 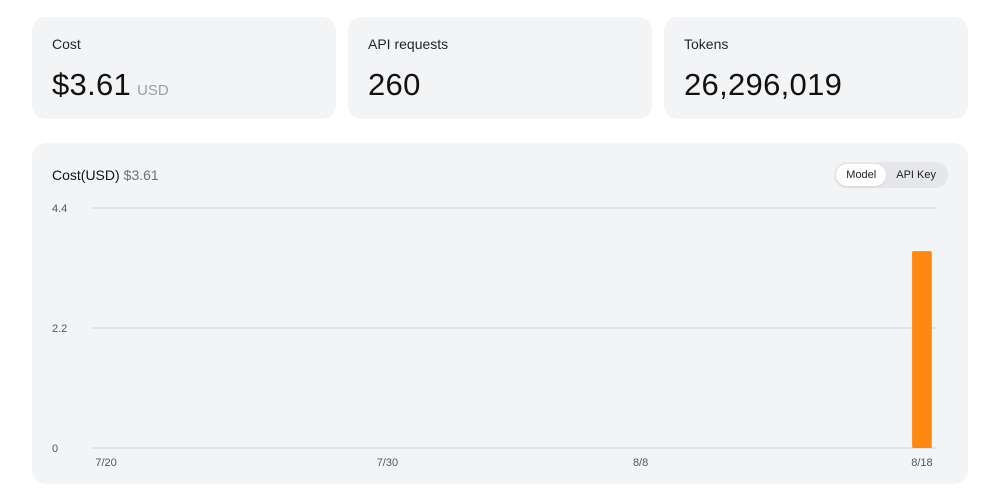 I want to click on cost-card: Cost $3.61 USD, so click(x=184, y=68).